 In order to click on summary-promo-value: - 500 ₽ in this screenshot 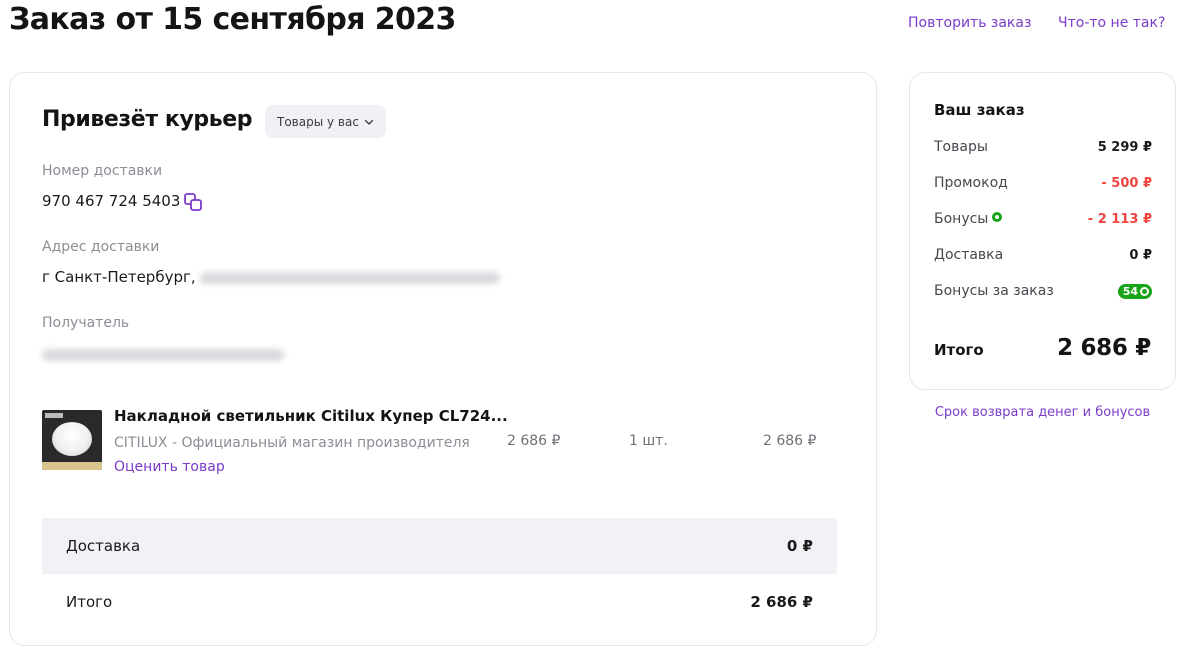, I will do `click(1126, 183)`.